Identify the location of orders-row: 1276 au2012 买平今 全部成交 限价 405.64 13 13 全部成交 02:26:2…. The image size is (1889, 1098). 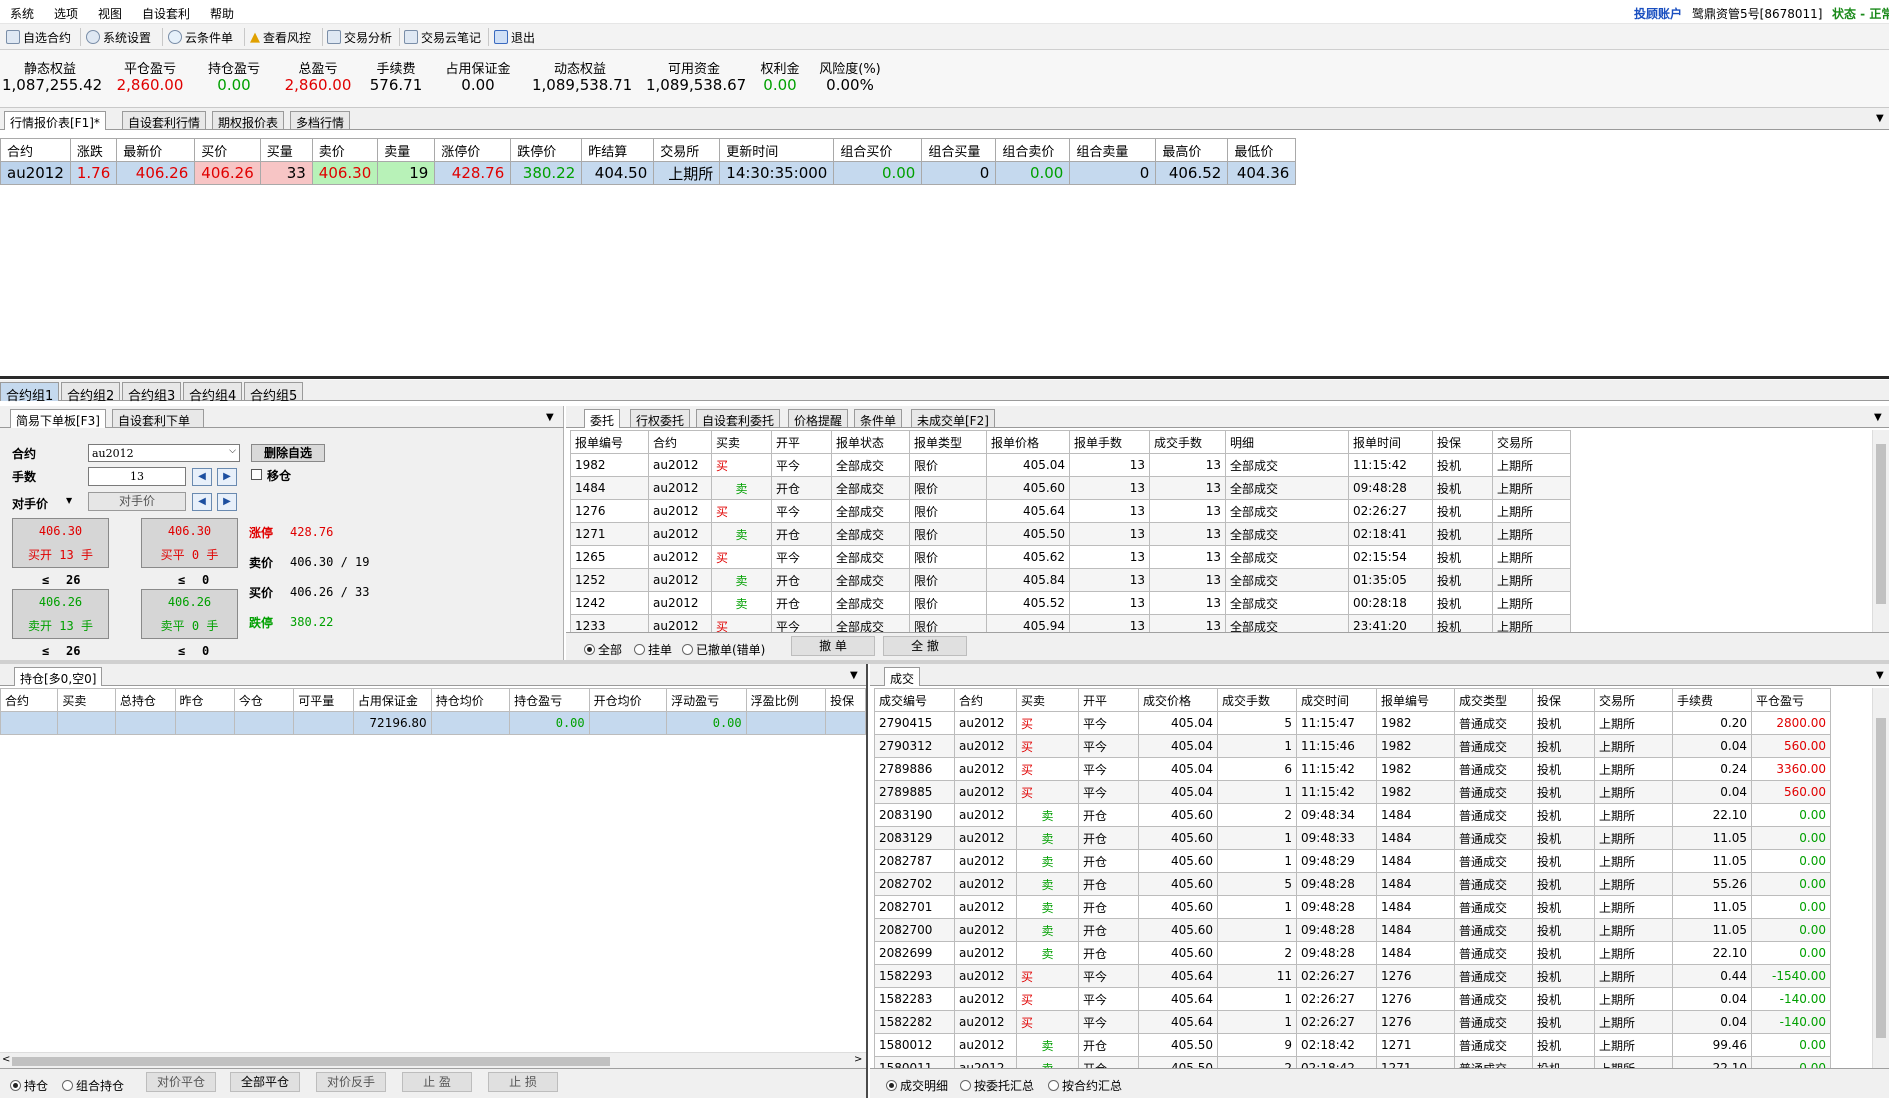
(1070, 511).